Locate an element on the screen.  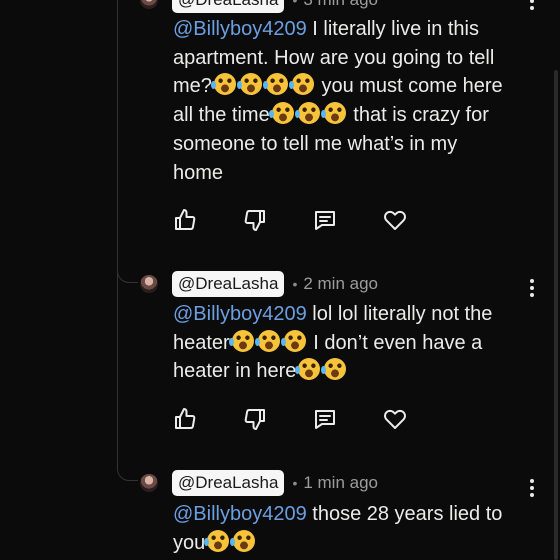
thread-line is located at coordinates (117, 235).